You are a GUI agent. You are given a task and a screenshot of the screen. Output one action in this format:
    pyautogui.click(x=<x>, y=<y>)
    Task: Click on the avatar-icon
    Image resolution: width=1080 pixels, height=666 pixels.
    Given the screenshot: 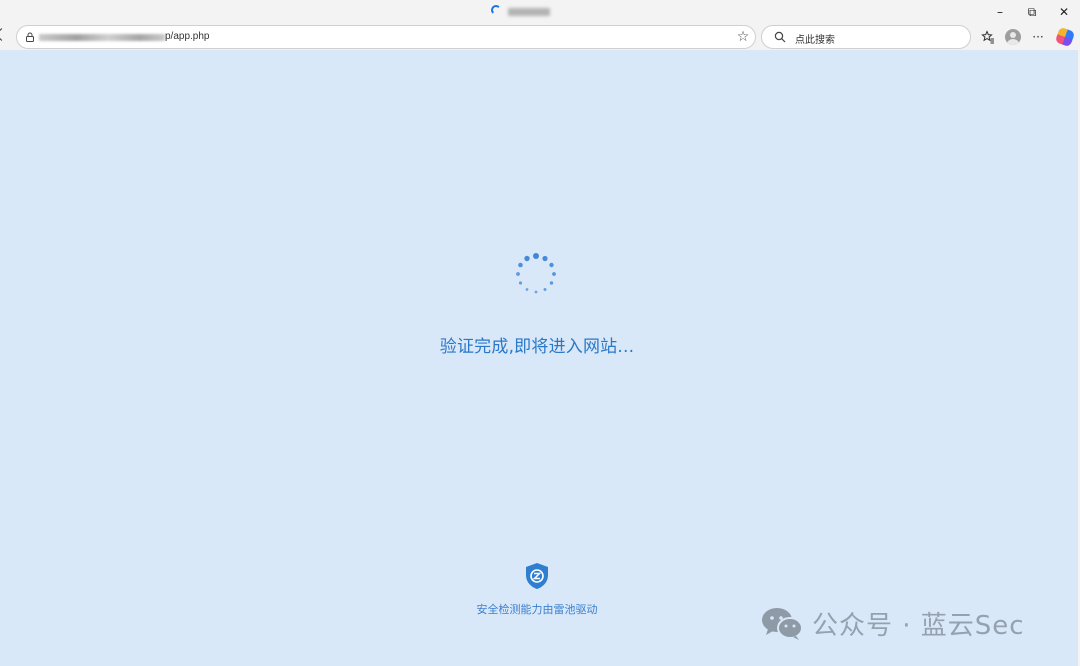 What is the action you would take?
    pyautogui.click(x=1013, y=37)
    